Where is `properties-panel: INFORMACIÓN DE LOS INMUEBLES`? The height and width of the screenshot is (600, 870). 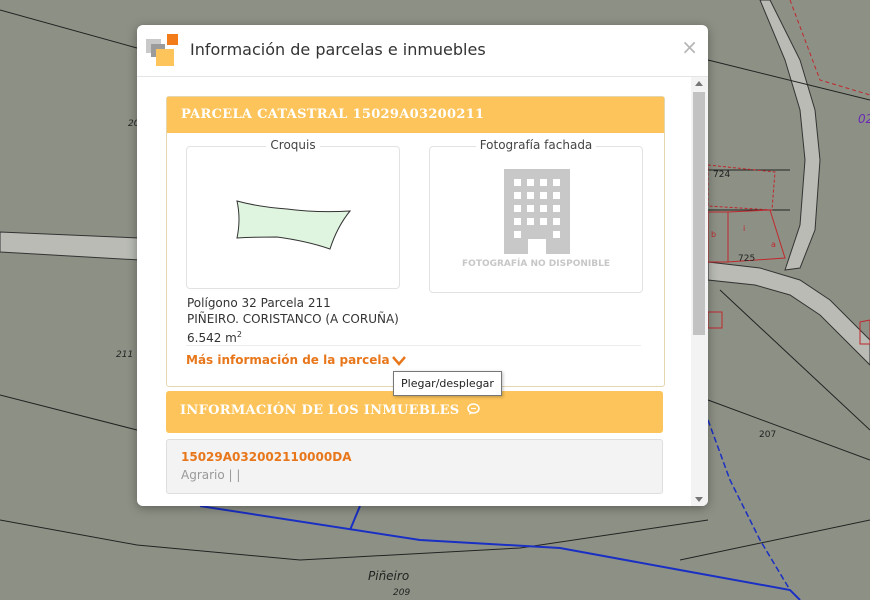
properties-panel: INFORMACIÓN DE LOS INMUEBLES is located at coordinates (414, 412).